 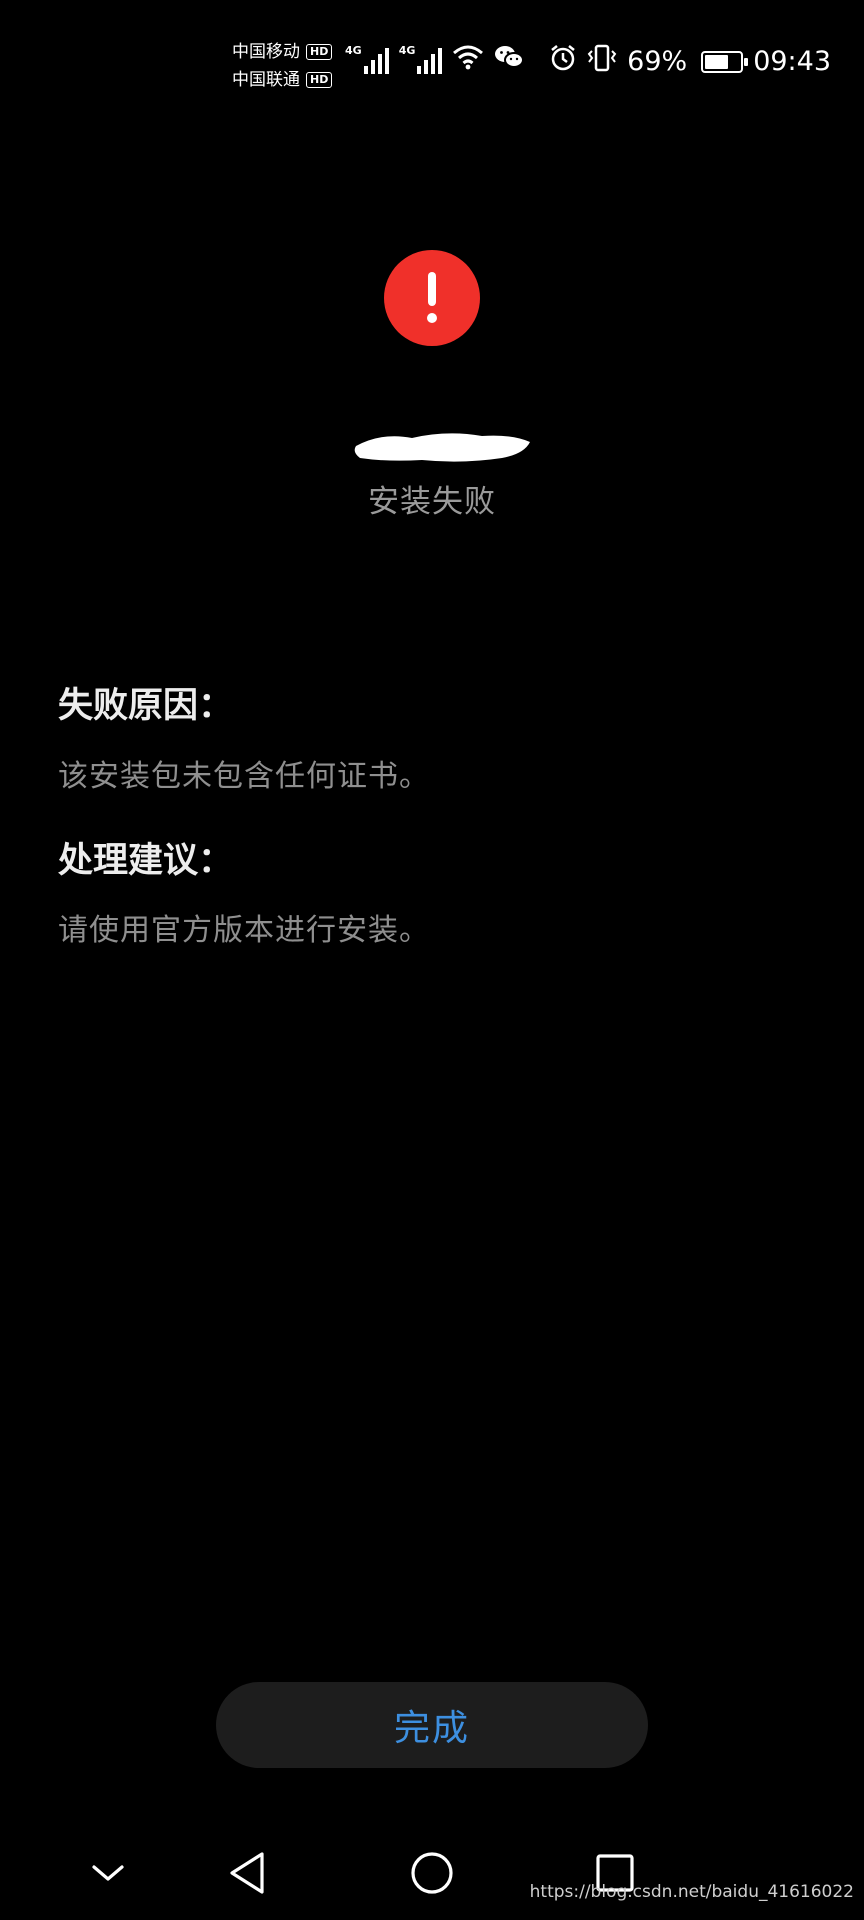 I want to click on home-icon, so click(x=432, y=1873).